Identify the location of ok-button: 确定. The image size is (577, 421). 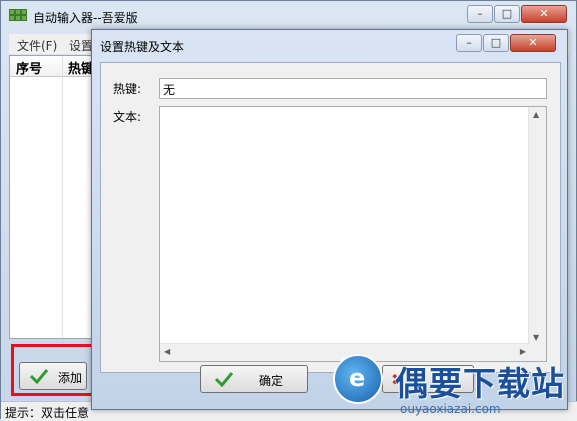
(254, 379).